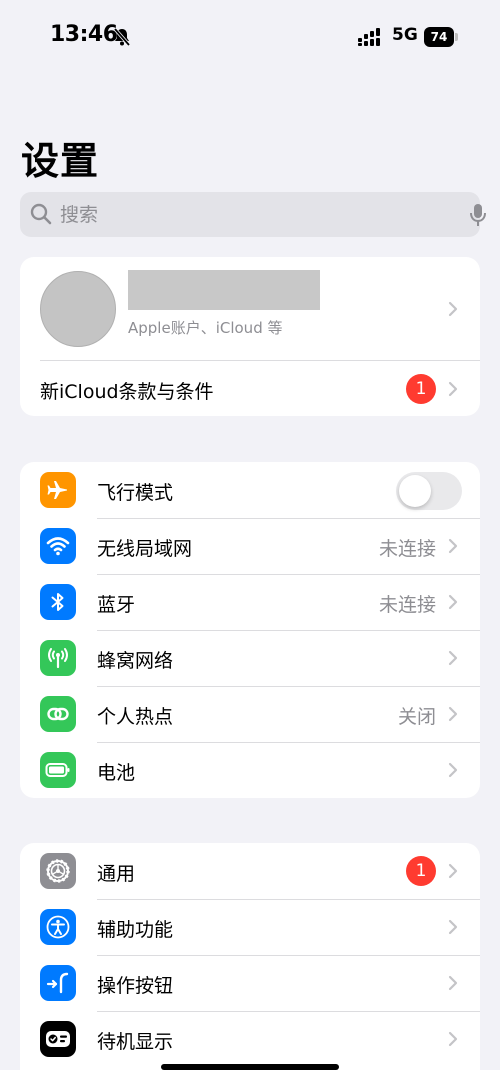 The image size is (500, 1070). Describe the element at coordinates (58, 714) in the screenshot. I see `hotspot-icon` at that location.